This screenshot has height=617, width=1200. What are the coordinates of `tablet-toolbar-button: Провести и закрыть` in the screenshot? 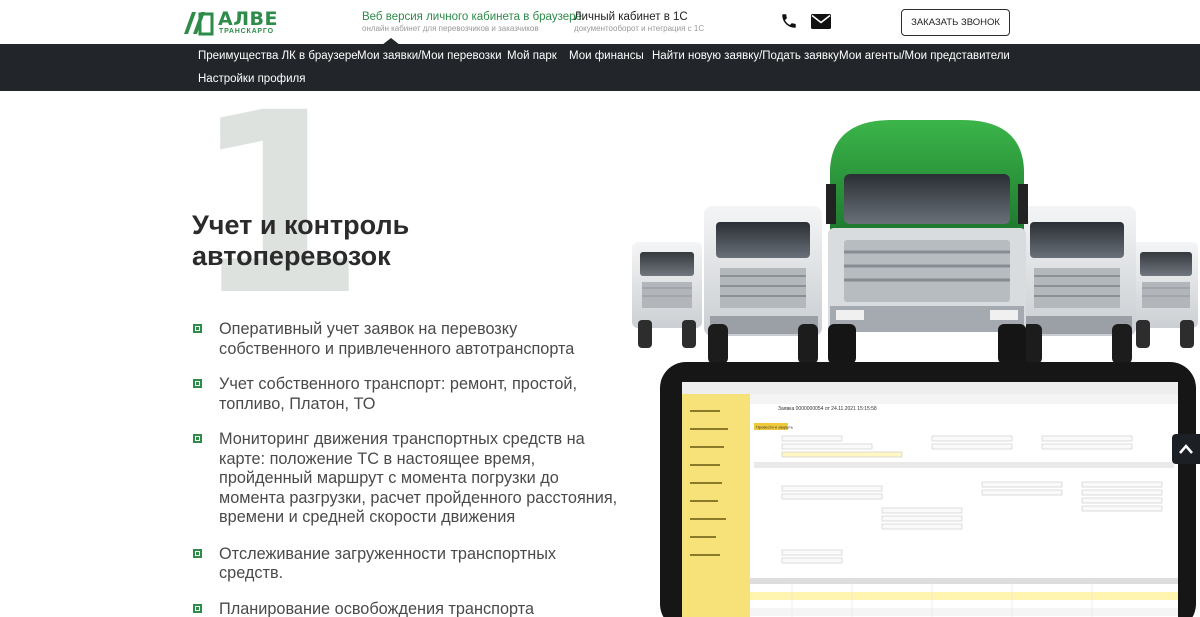 It's located at (774, 427).